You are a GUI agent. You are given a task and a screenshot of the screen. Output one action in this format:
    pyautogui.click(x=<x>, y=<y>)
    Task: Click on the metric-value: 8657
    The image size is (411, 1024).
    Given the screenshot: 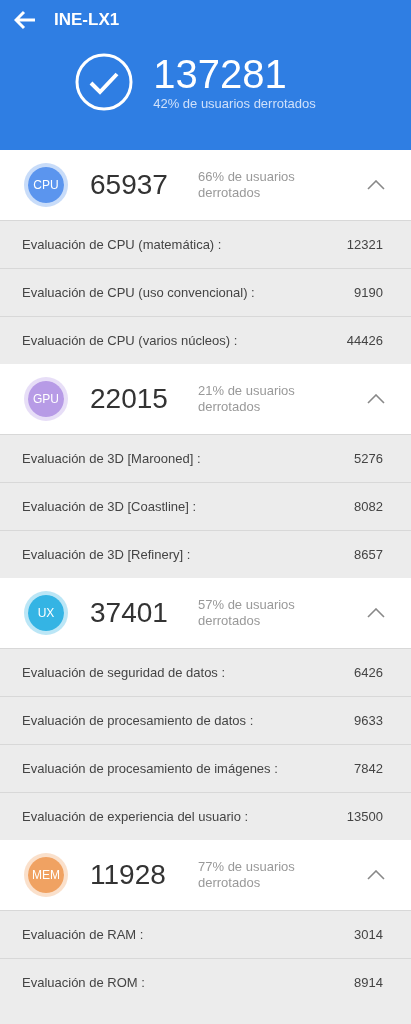 What is the action you would take?
    pyautogui.click(x=368, y=554)
    